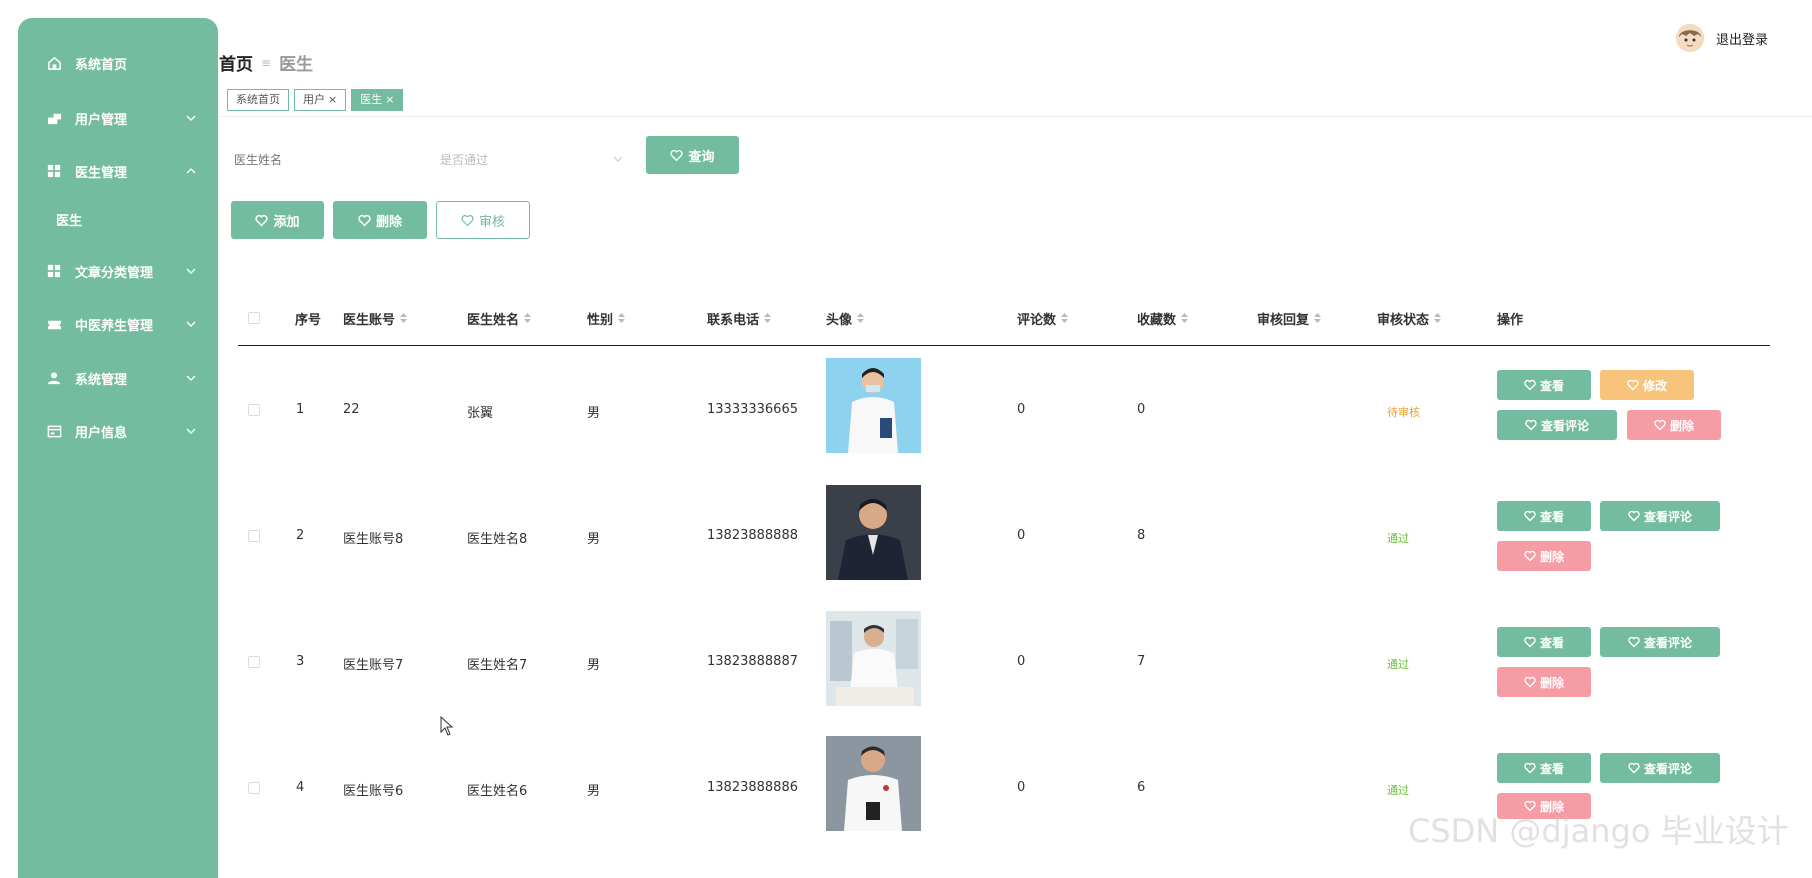  I want to click on cell-account: 医生账号8, so click(373, 539).